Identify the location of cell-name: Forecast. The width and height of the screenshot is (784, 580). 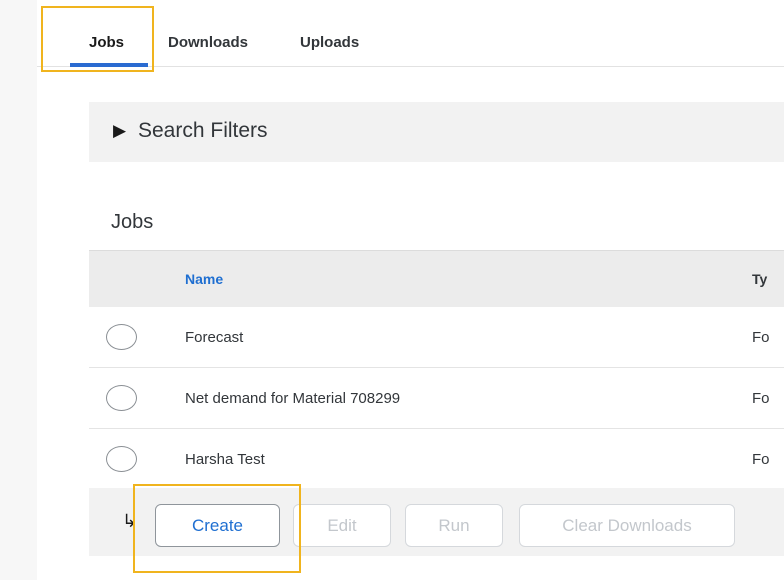
(214, 337).